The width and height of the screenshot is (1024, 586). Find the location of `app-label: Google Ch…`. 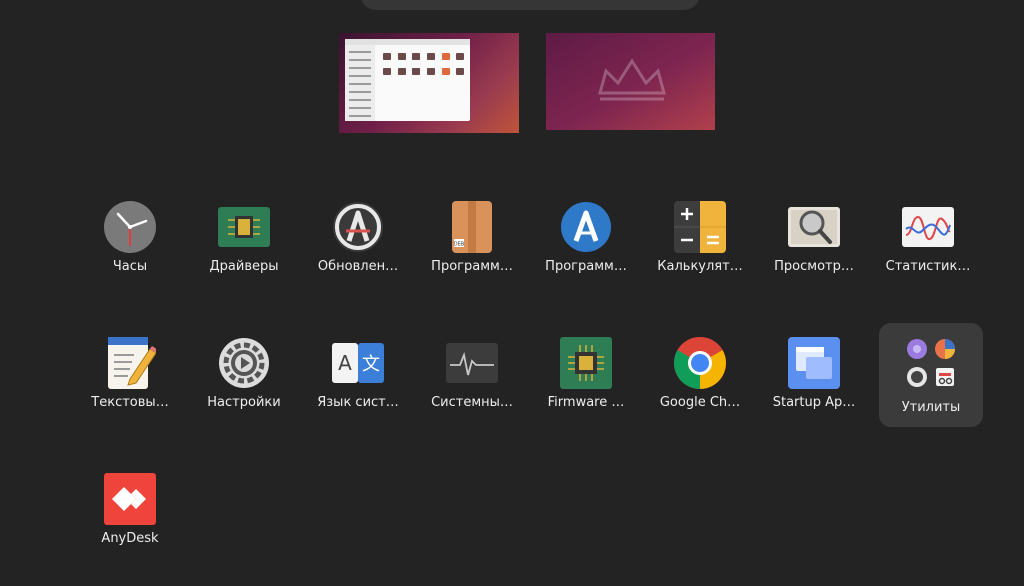

app-label: Google Ch… is located at coordinates (700, 402).